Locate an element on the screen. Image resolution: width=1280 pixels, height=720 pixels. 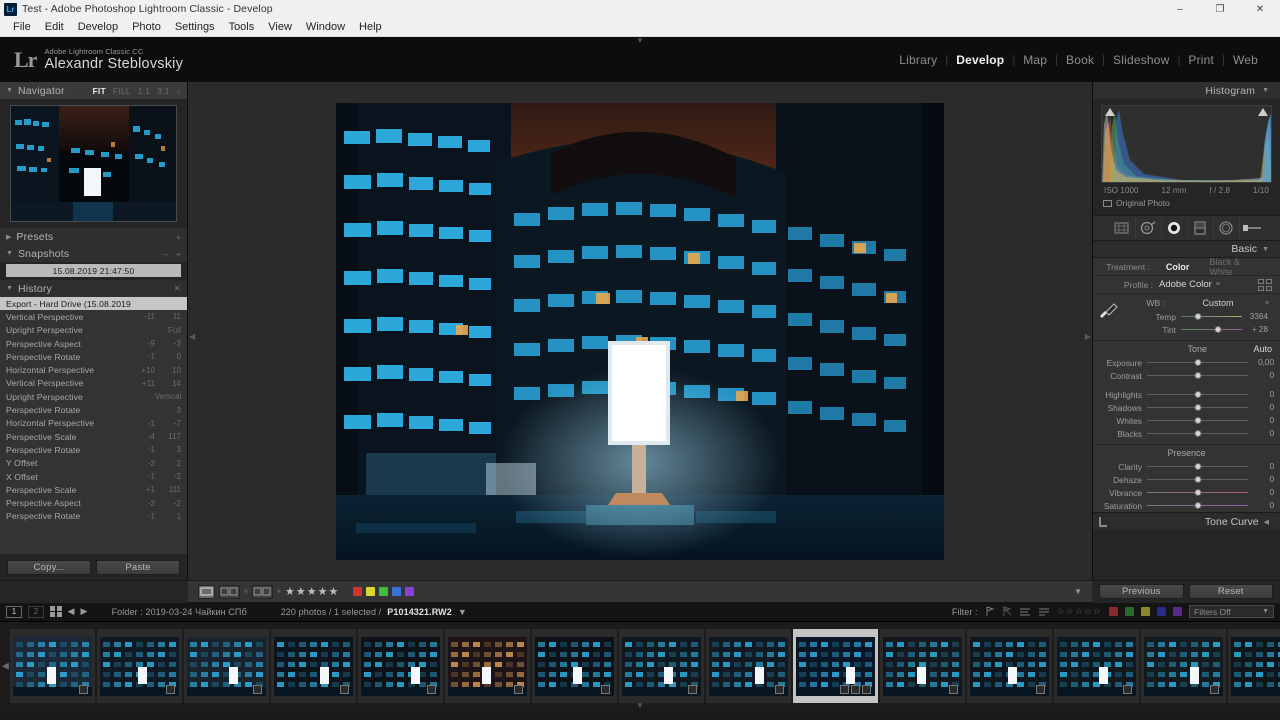
filters-off-dropdown: Filters Off ▼ is located at coordinates (1231, 611).